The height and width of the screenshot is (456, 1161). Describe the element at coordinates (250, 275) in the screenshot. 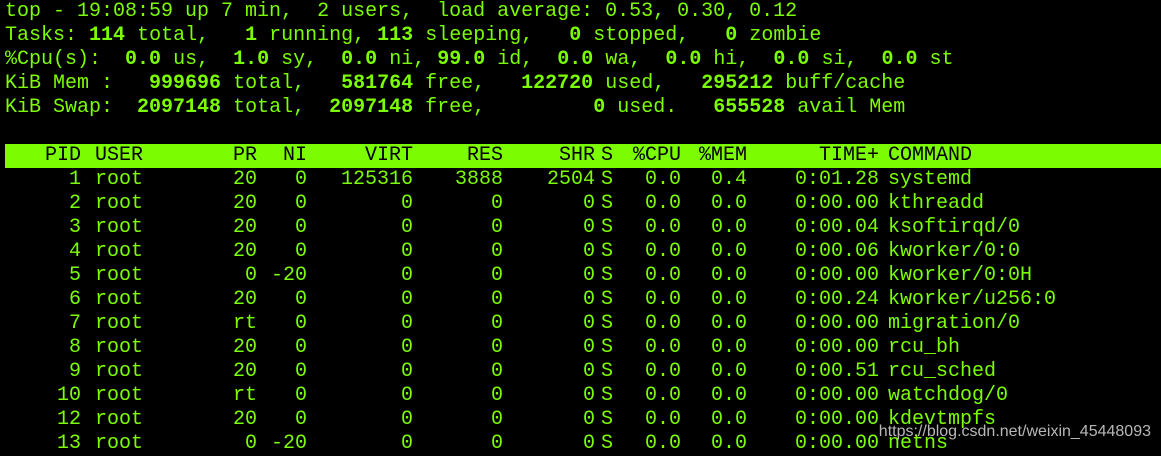

I see `pr-cell: 0` at that location.